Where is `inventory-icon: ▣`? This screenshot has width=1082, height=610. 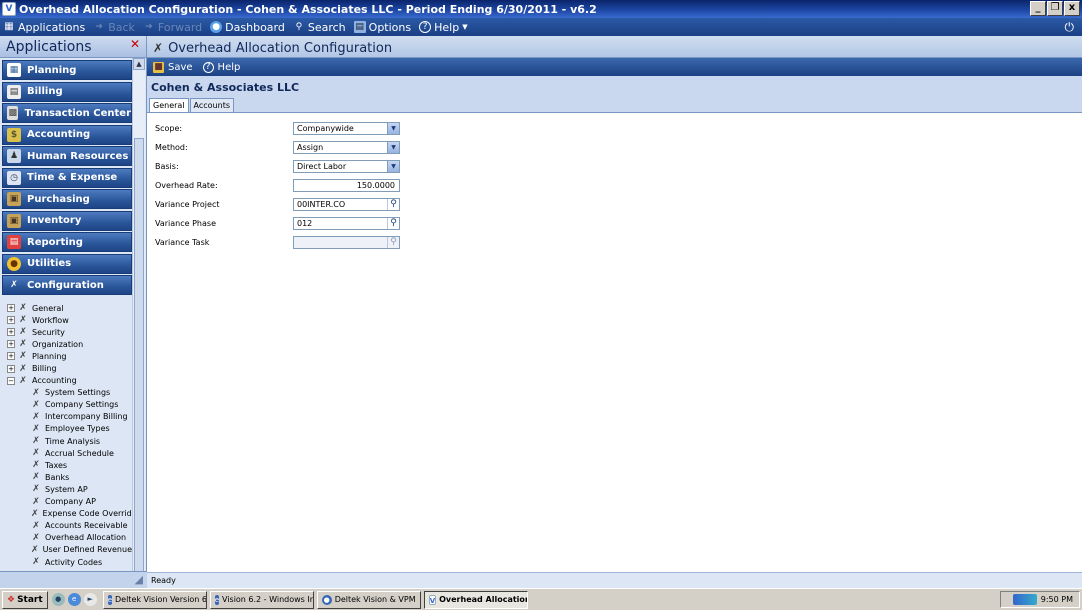 inventory-icon: ▣ is located at coordinates (14, 220).